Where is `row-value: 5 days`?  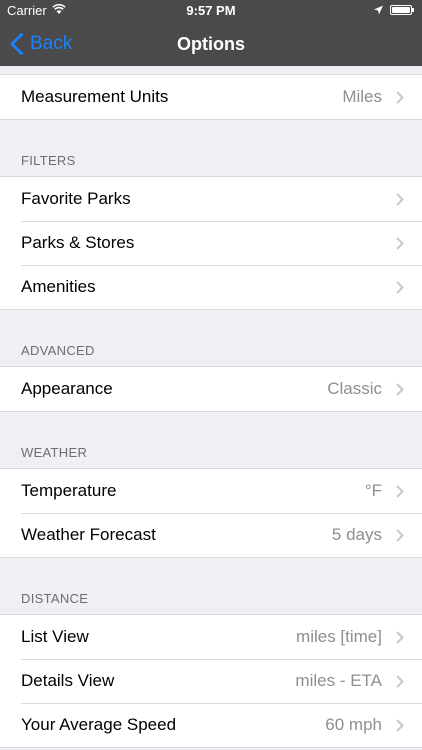
row-value: 5 days is located at coordinates (356, 534).